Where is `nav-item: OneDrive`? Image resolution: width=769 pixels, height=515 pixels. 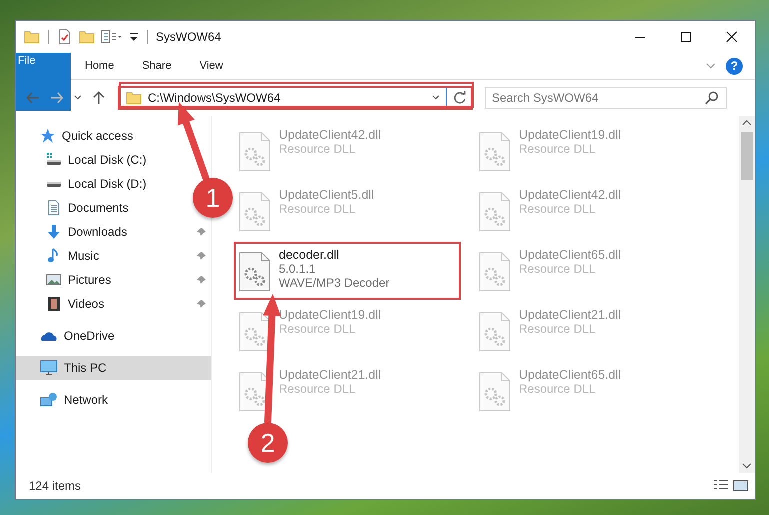 nav-item: OneDrive is located at coordinates (113, 336).